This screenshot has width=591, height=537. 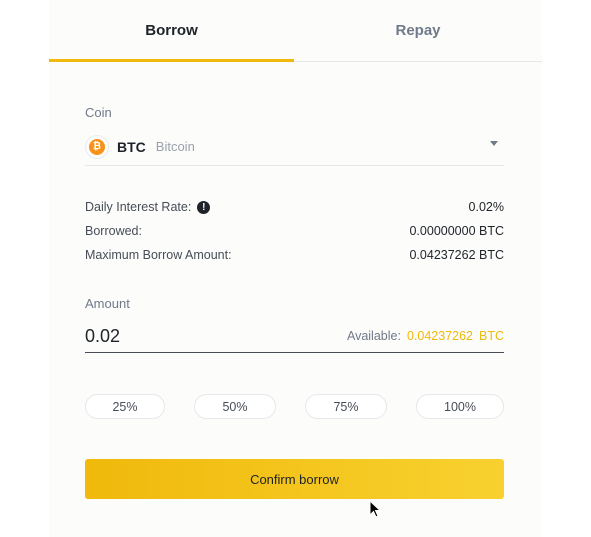 I want to click on chevron-down-icon, so click(x=494, y=143).